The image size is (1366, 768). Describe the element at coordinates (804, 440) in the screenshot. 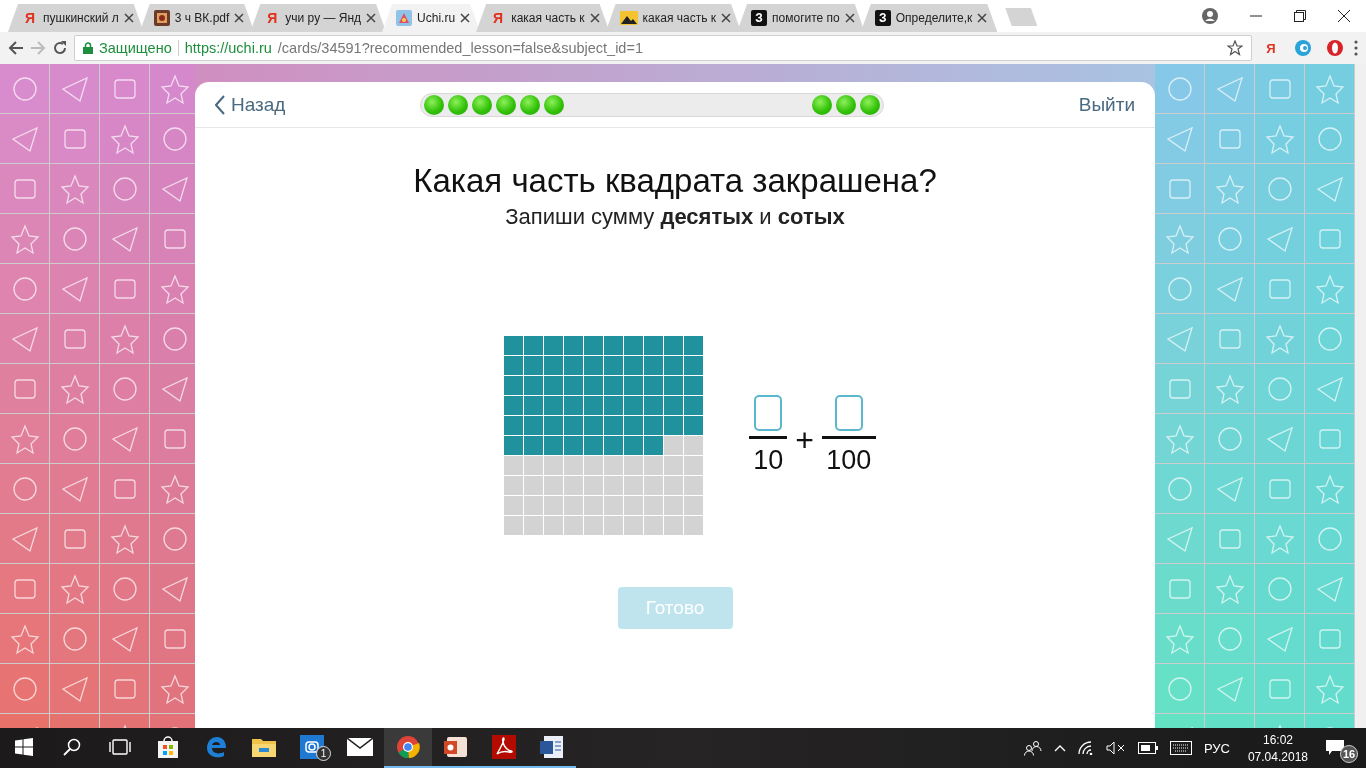

I see `plus-sign: +` at that location.